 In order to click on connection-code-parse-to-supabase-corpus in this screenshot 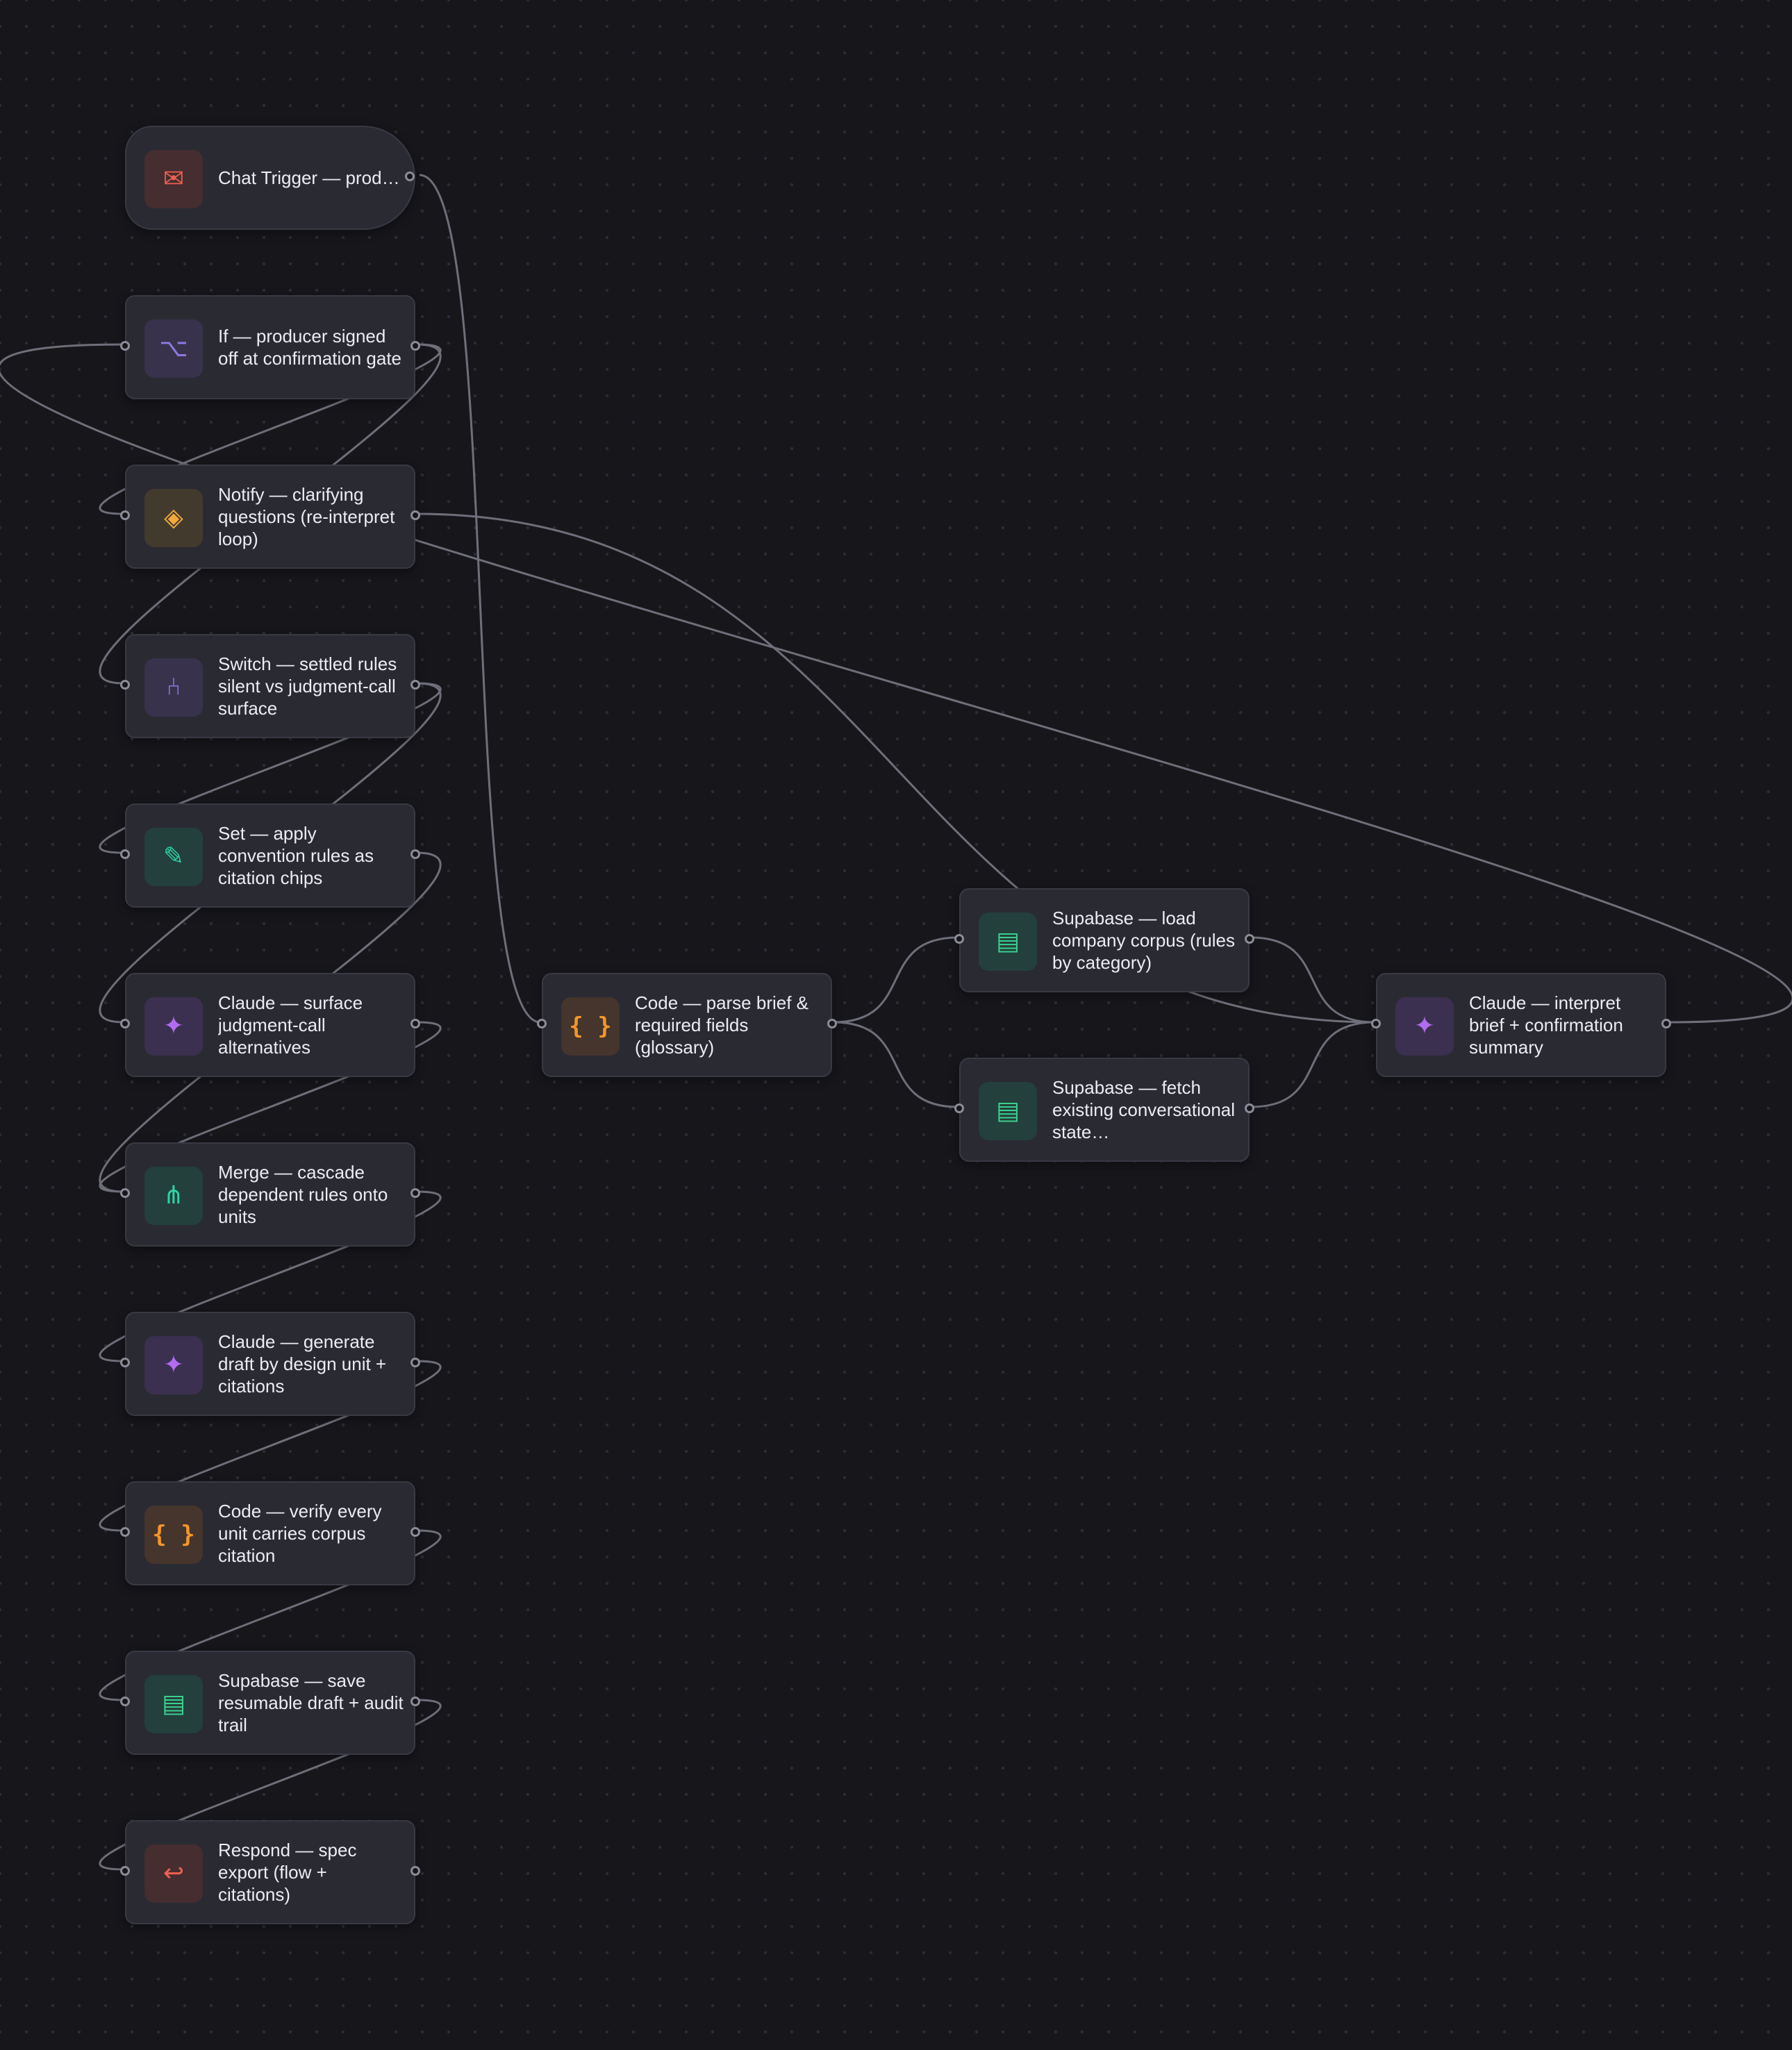, I will do `click(896, 980)`.